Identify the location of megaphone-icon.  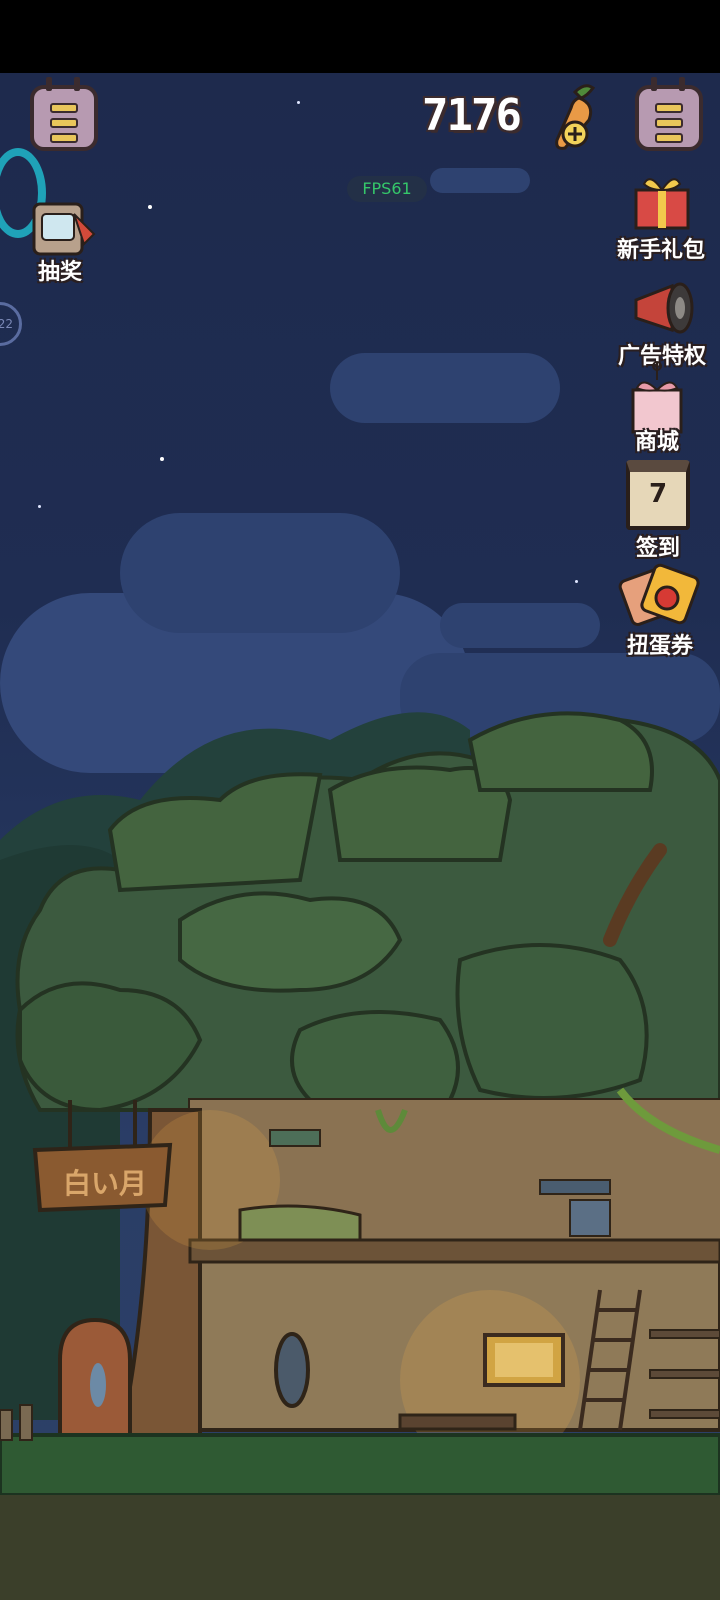
(664, 308).